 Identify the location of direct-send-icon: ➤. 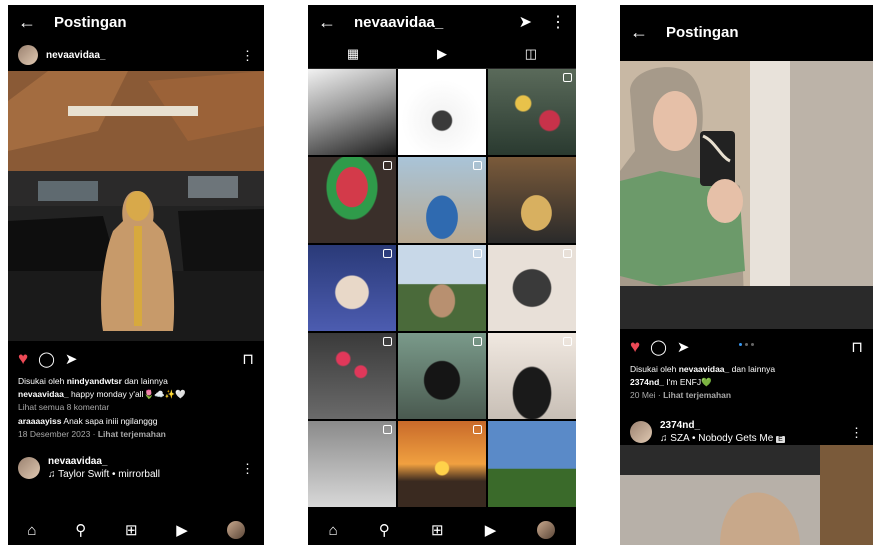
(525, 22).